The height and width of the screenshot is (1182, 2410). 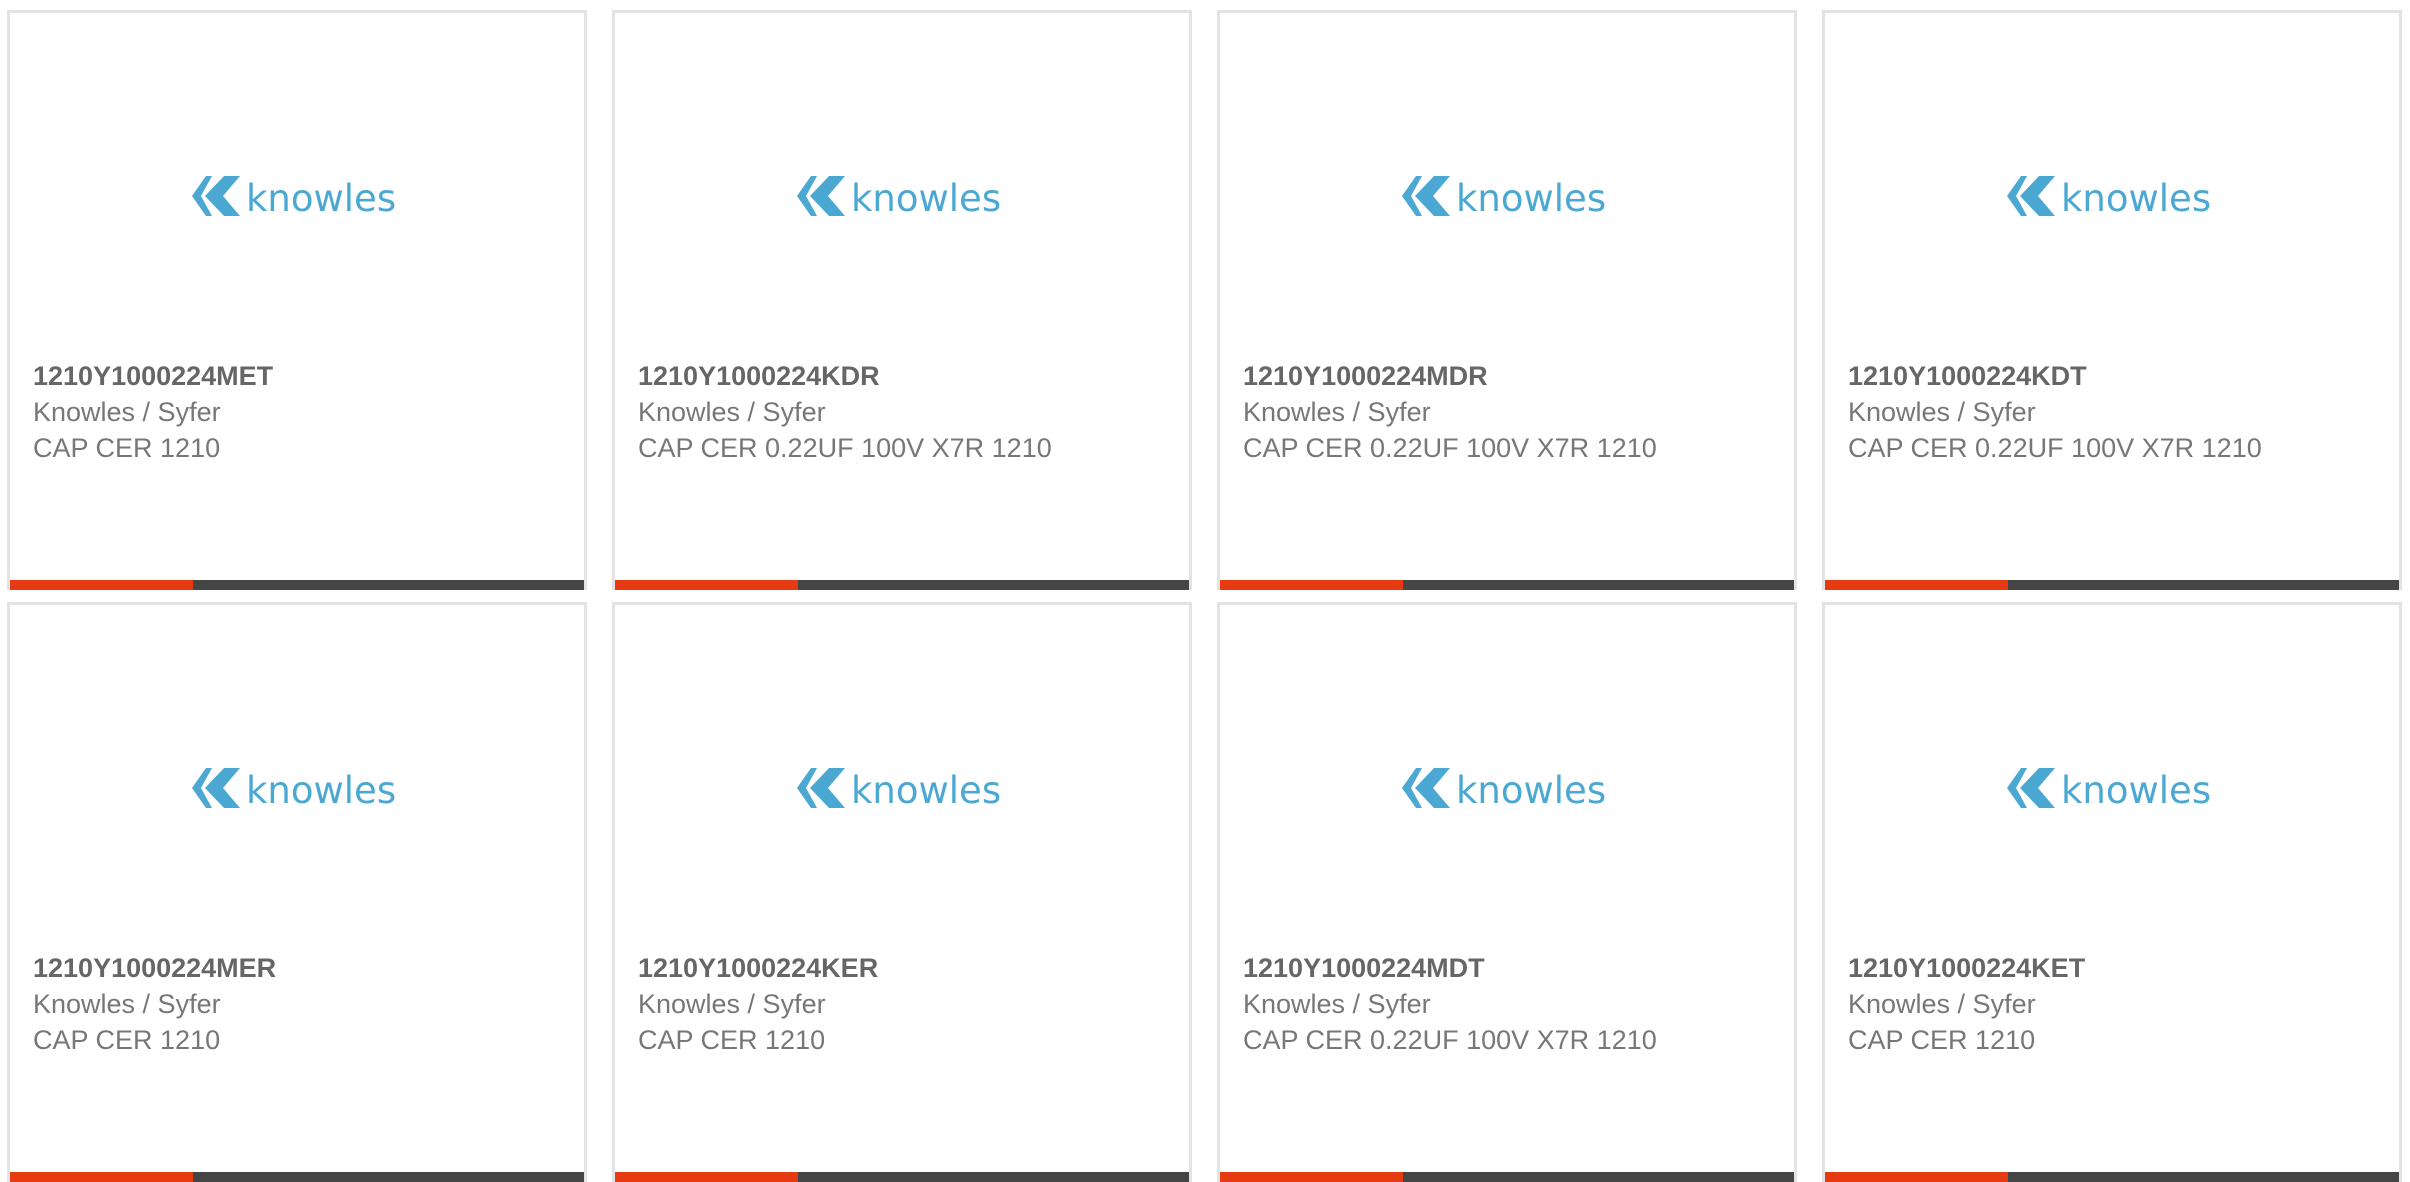 I want to click on part-number: 1210Y1000224MDR, so click(x=1463, y=376).